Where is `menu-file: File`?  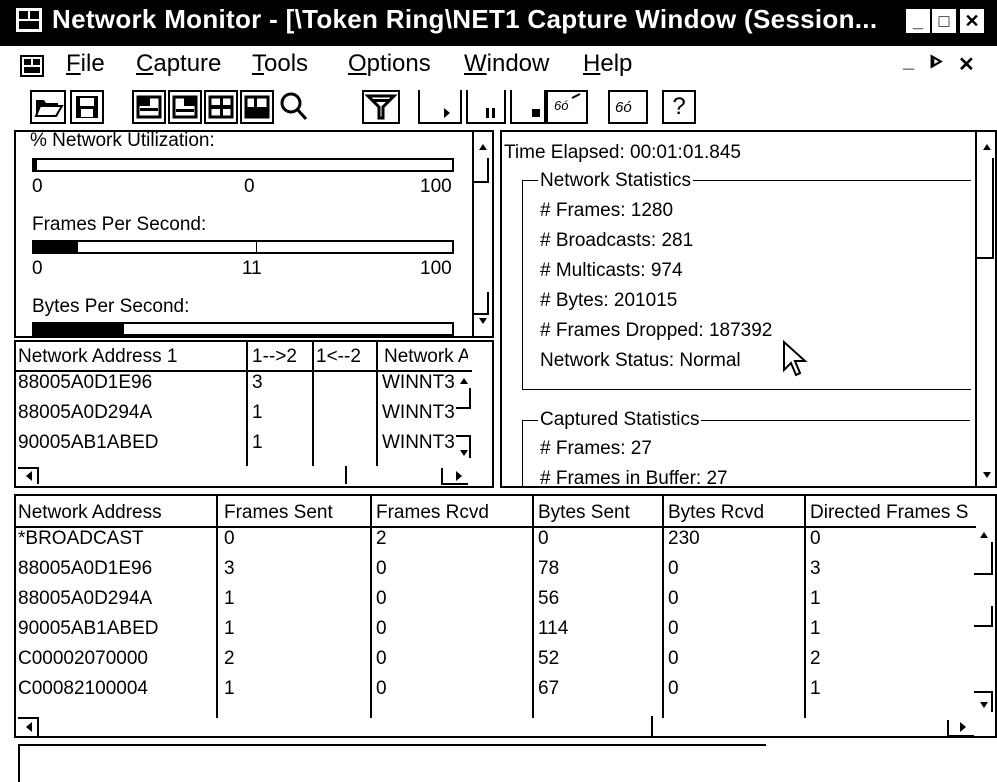 menu-file: File is located at coordinates (85, 64).